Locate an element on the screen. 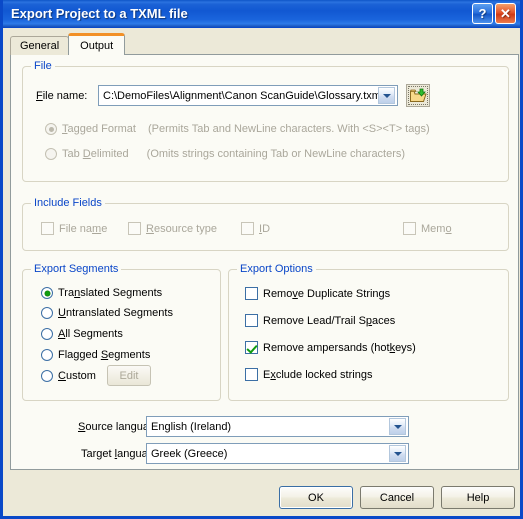 This screenshot has height=519, width=523. radio-translated-segments is located at coordinates (47, 293).